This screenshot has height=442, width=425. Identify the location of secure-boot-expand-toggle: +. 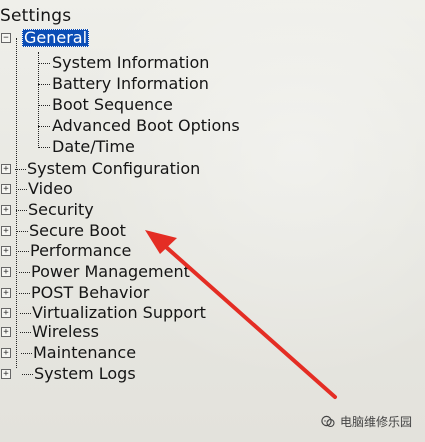
(6, 231).